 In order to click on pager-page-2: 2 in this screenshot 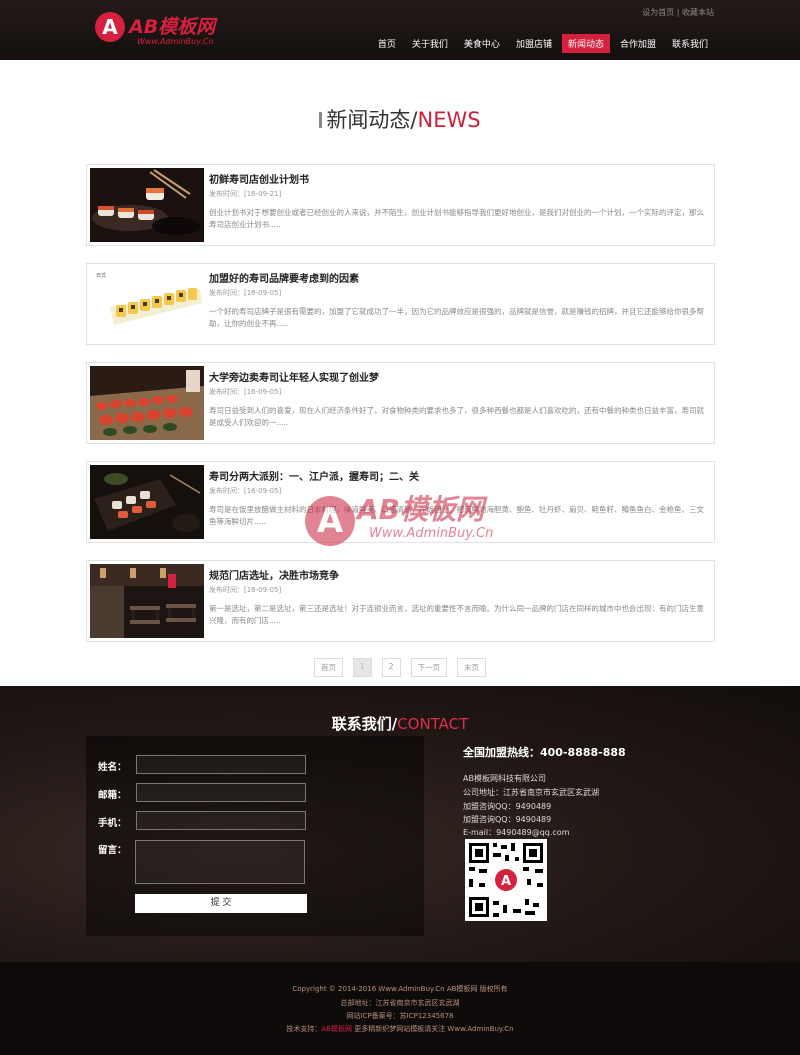, I will do `click(391, 667)`.